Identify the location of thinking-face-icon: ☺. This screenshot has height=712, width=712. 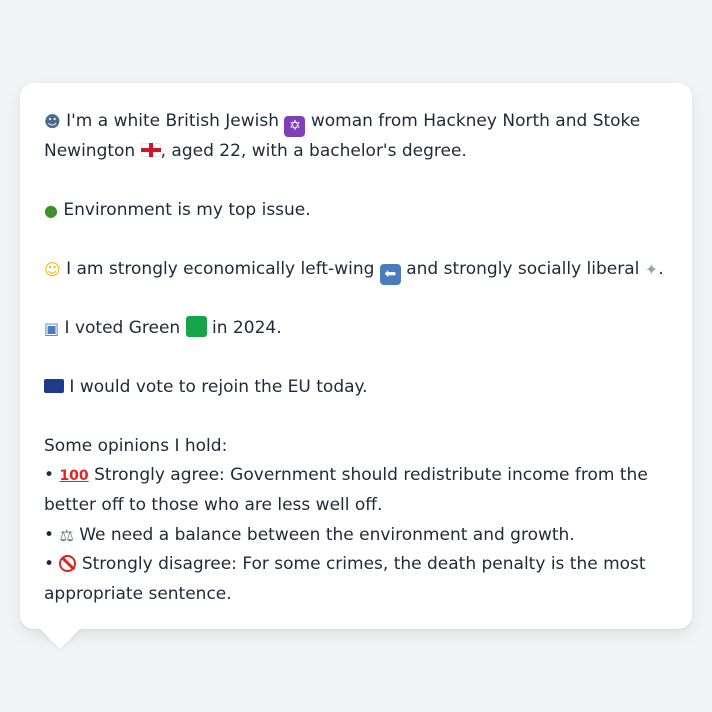
(52, 269).